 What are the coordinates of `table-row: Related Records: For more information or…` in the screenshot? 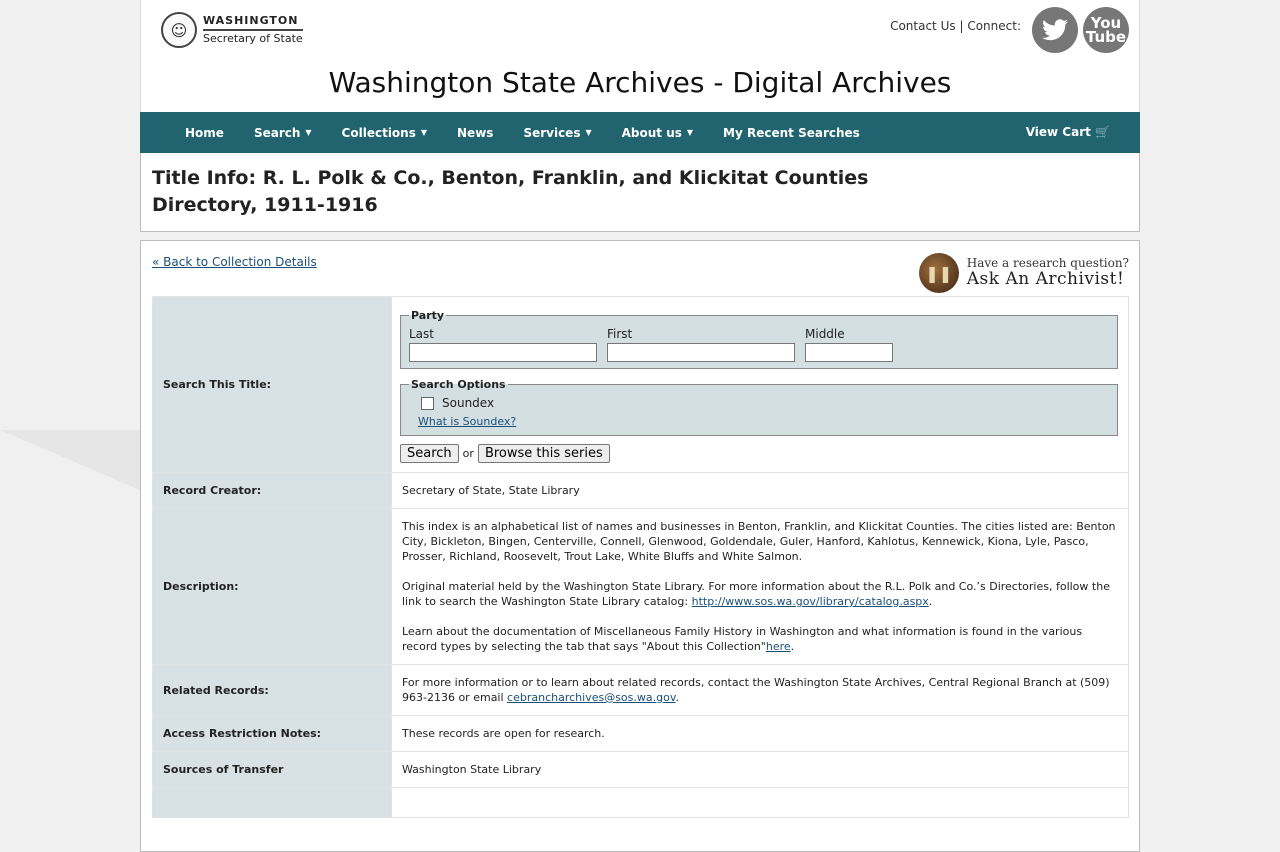 It's located at (640, 690).